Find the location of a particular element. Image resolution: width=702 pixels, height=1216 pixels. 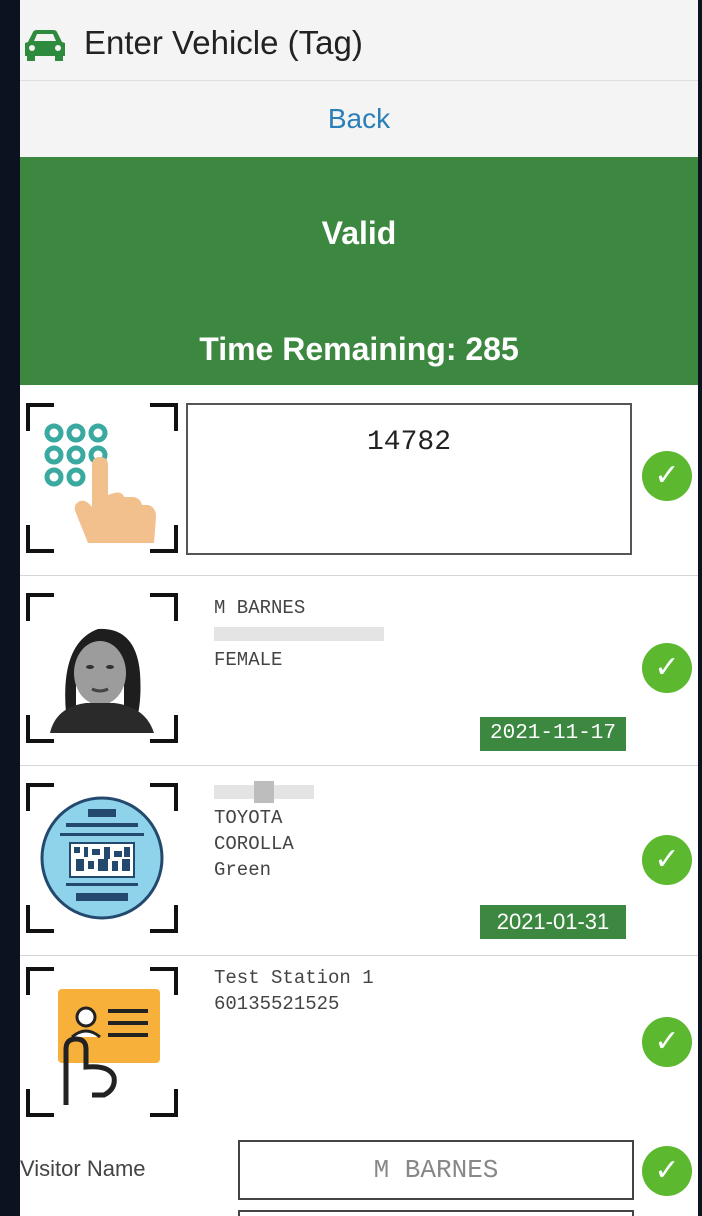

person-name: M BARNES is located at coordinates (260, 608).